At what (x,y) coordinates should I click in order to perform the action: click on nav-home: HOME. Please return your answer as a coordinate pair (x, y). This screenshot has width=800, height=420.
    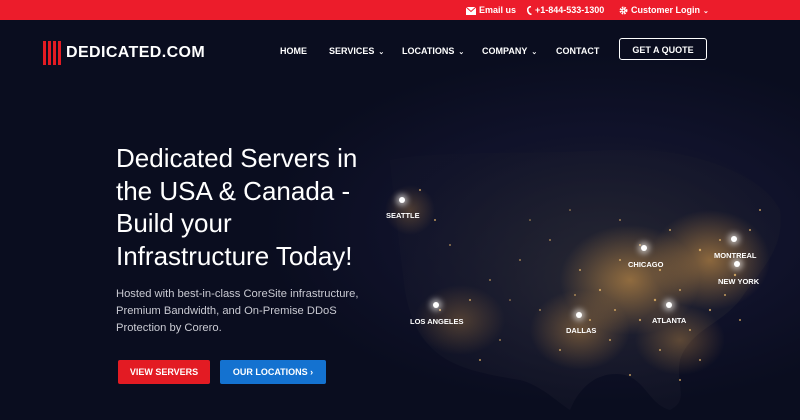
    Looking at the image, I should click on (293, 51).